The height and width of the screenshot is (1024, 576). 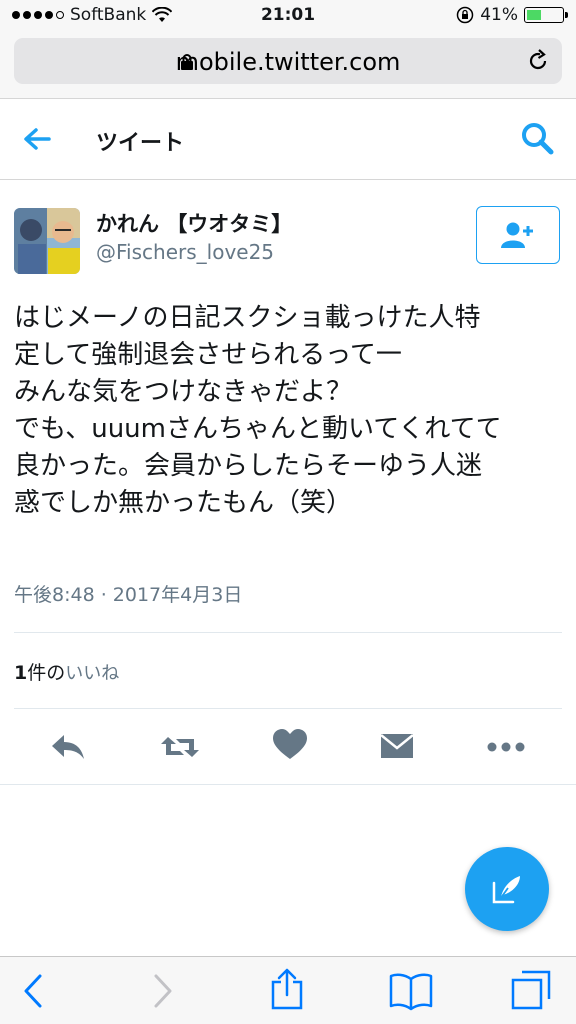 I want to click on compose-tweet-button, so click(x=507, y=889).